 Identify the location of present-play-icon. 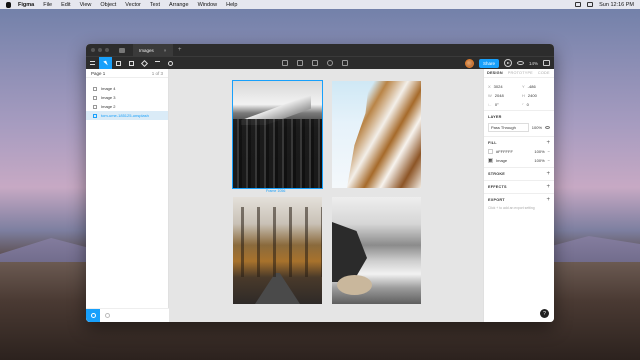
(507, 63).